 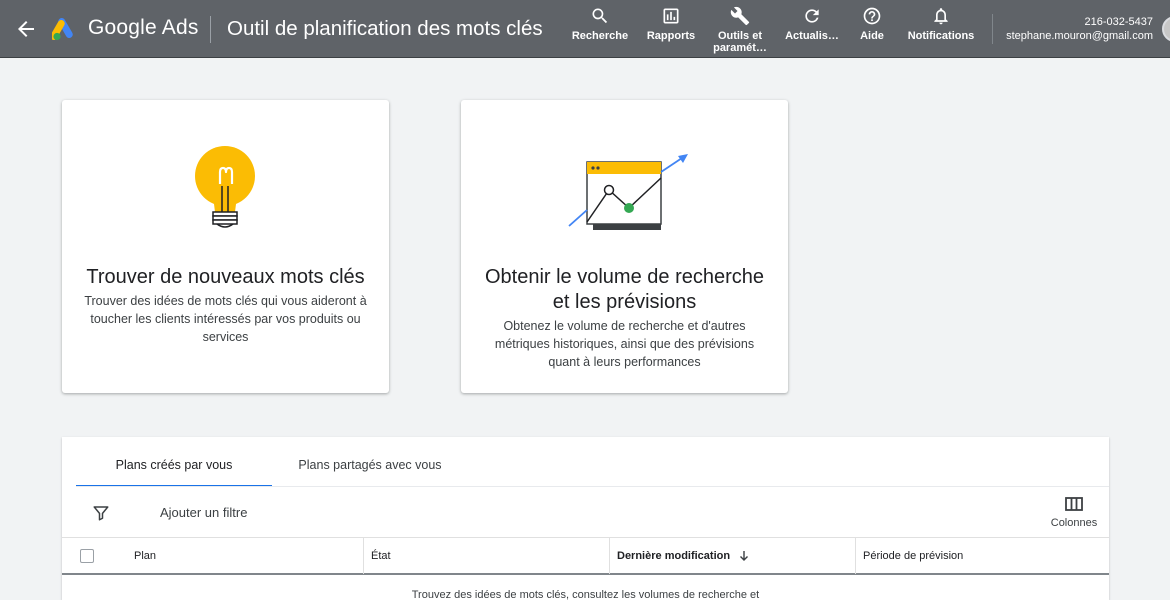 I want to click on nav-reports-button: Rapports, so click(x=671, y=24).